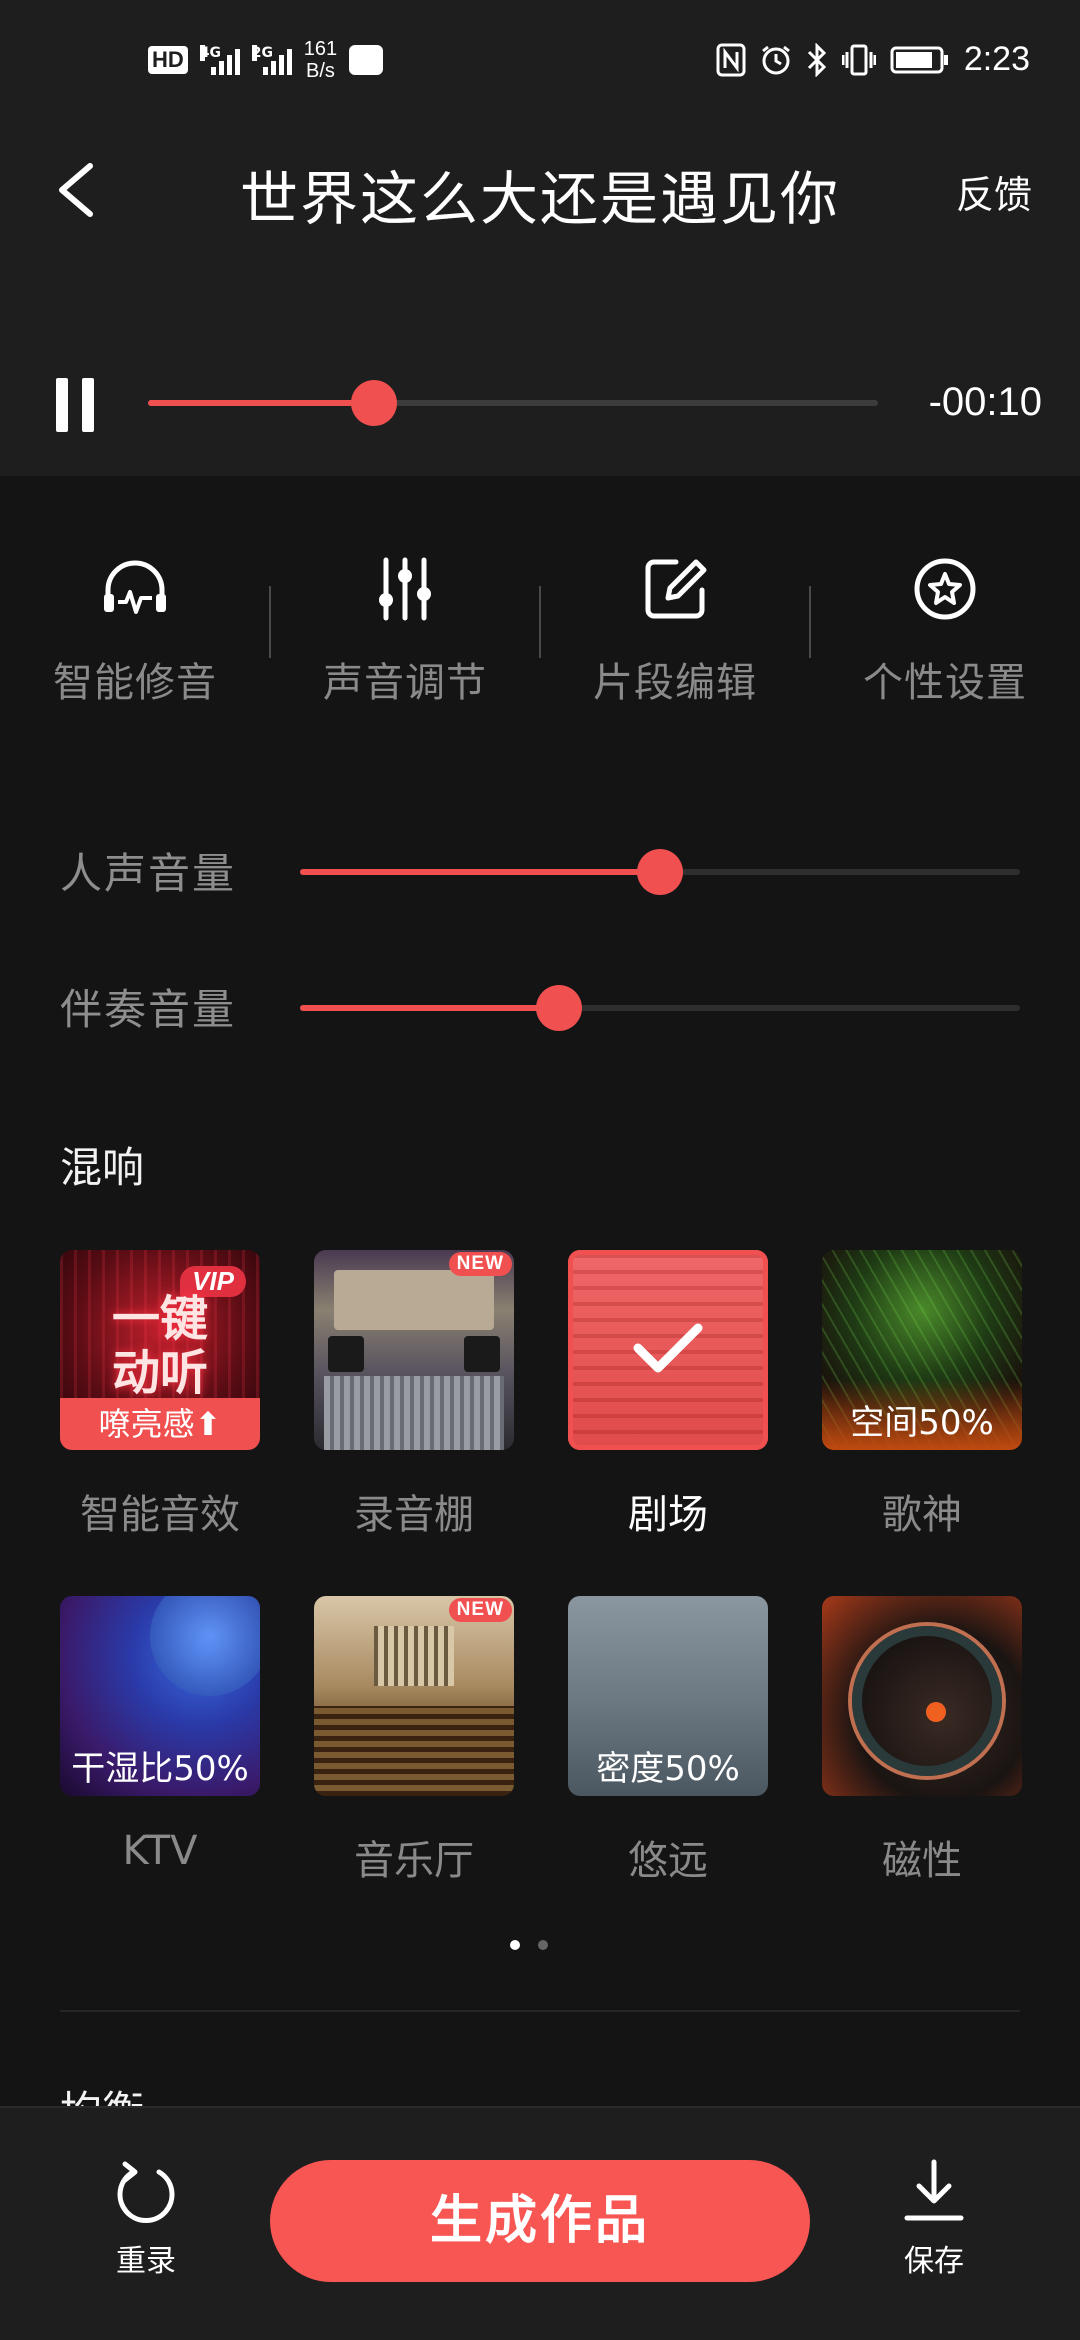 The width and height of the screenshot is (1080, 2340). I want to click on refresh-icon, so click(146, 2192).